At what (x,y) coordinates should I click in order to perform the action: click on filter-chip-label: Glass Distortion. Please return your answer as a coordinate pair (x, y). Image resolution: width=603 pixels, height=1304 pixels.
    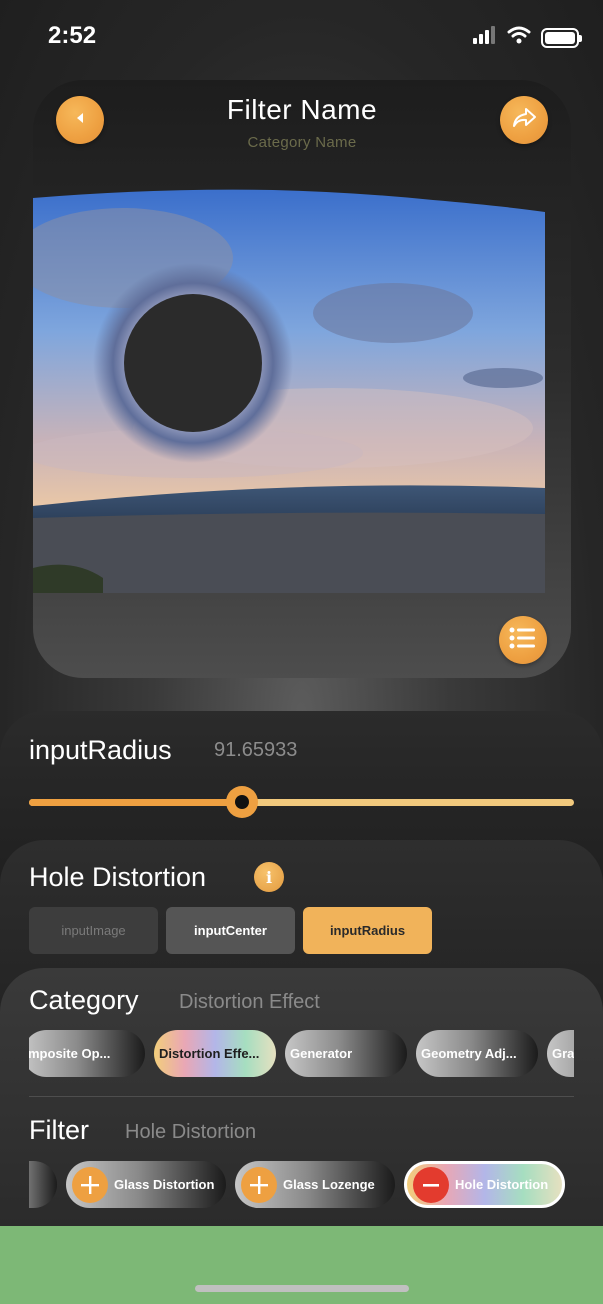
    Looking at the image, I should click on (164, 1184).